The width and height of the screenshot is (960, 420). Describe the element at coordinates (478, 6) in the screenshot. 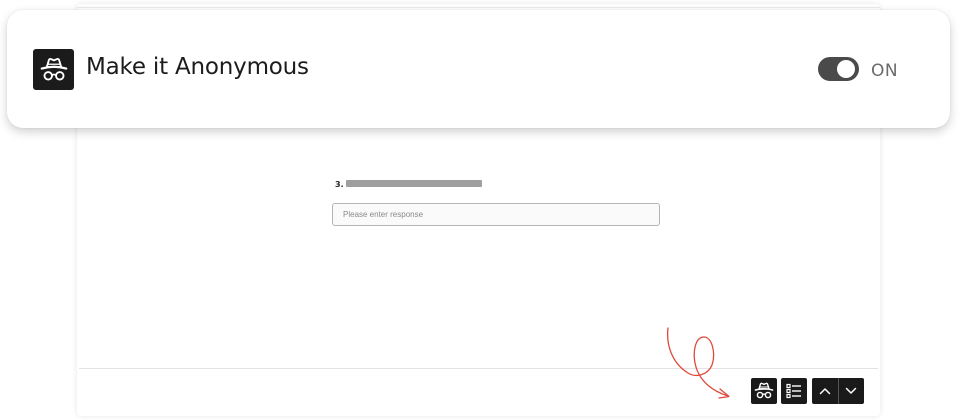

I see `page-top-edge` at that location.